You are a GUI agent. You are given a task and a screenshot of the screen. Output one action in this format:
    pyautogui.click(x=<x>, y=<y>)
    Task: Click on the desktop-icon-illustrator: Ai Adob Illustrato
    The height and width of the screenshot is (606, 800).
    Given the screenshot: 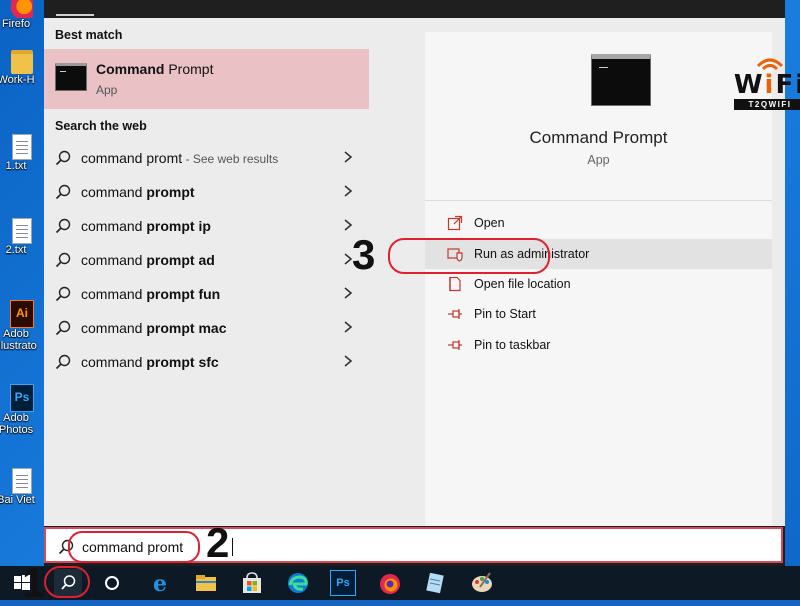 What is the action you would take?
    pyautogui.click(x=22, y=326)
    